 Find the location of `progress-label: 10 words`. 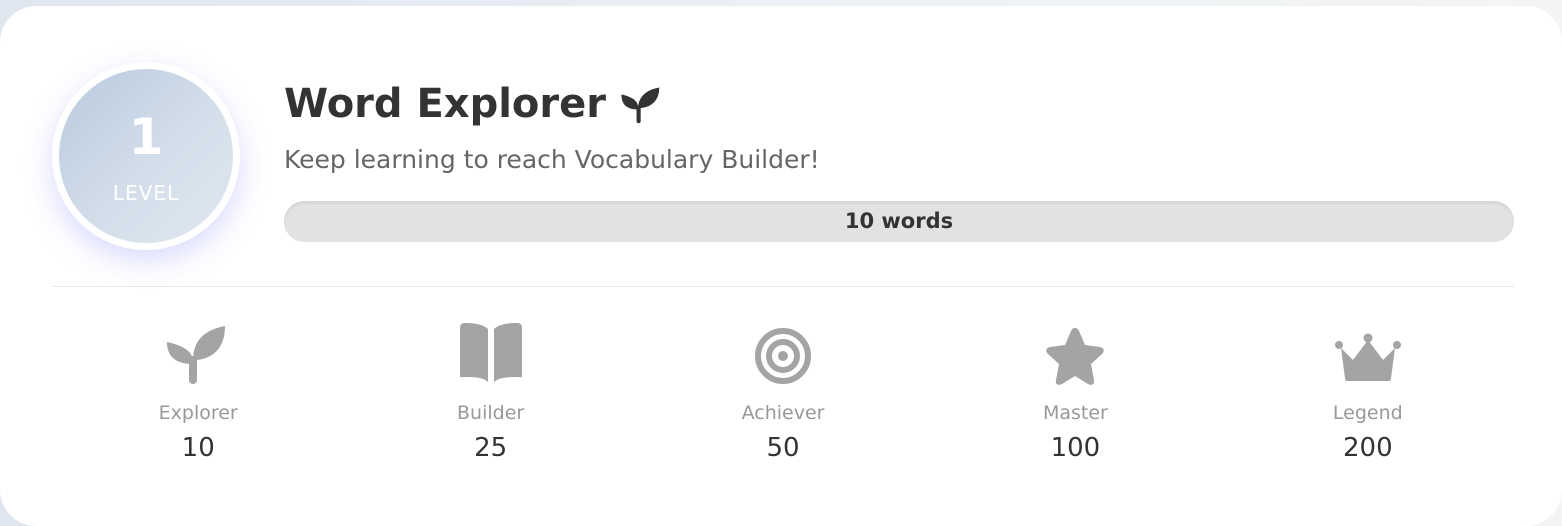

progress-label: 10 words is located at coordinates (899, 221).